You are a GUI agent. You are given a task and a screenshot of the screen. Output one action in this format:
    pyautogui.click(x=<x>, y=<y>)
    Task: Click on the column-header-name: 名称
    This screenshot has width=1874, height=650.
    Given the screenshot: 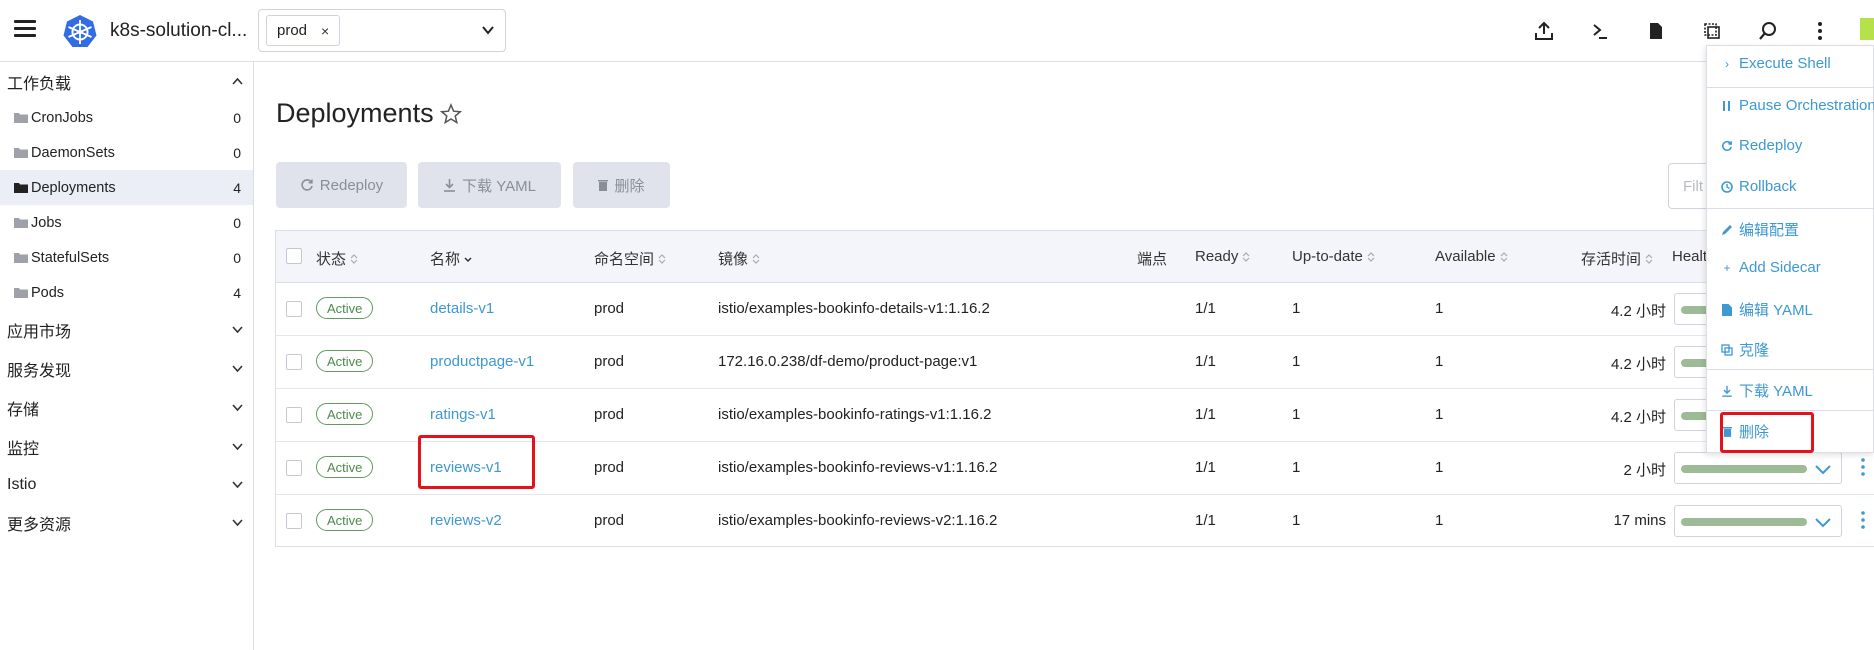 What is the action you would take?
    pyautogui.click(x=451, y=258)
    